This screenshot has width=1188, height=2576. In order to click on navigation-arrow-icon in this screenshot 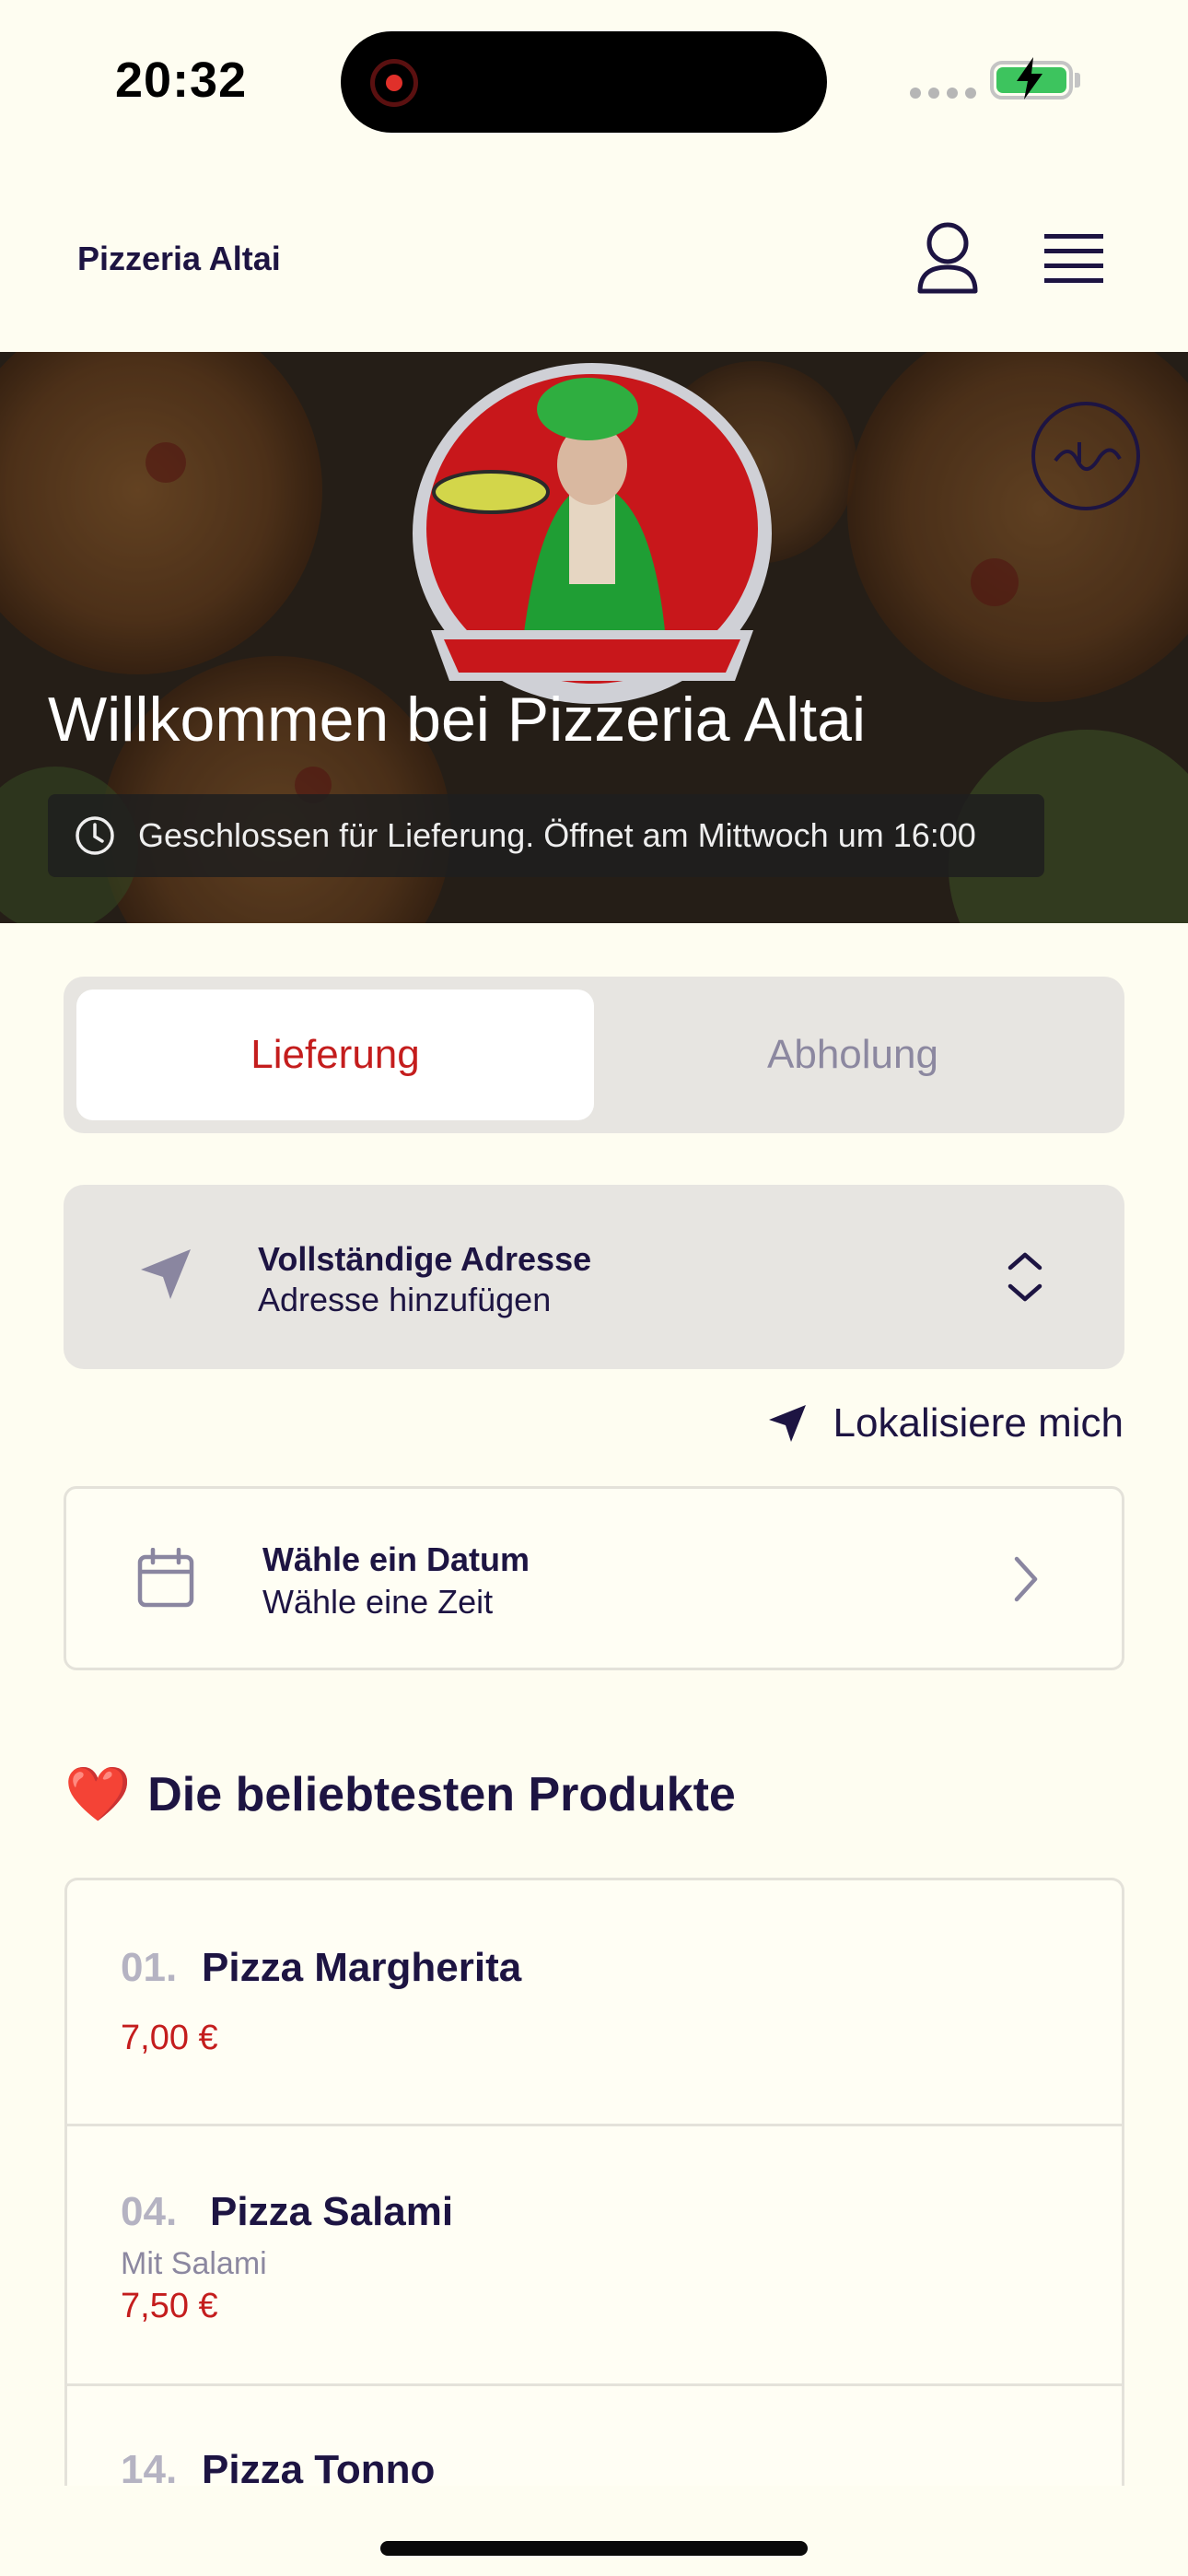, I will do `click(166, 1274)`.